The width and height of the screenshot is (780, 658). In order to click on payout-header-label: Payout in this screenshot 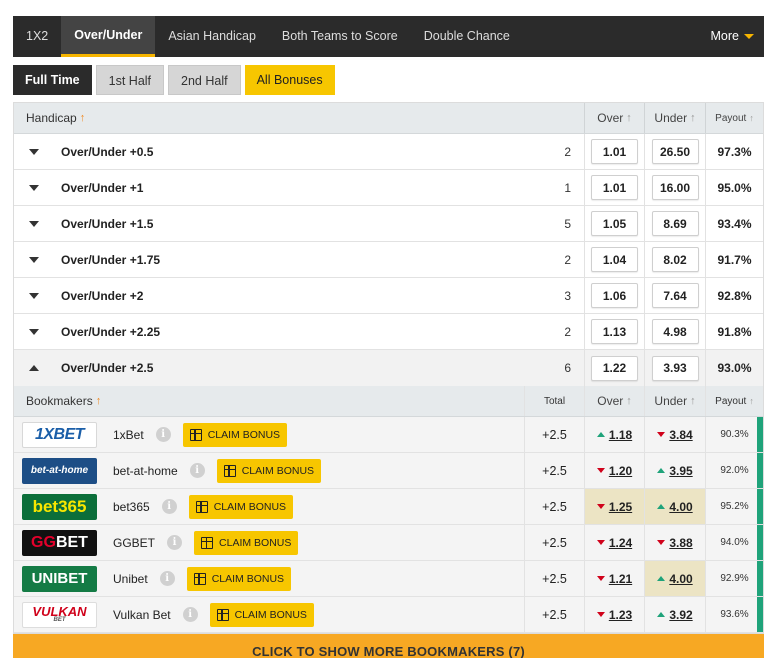, I will do `click(731, 118)`.